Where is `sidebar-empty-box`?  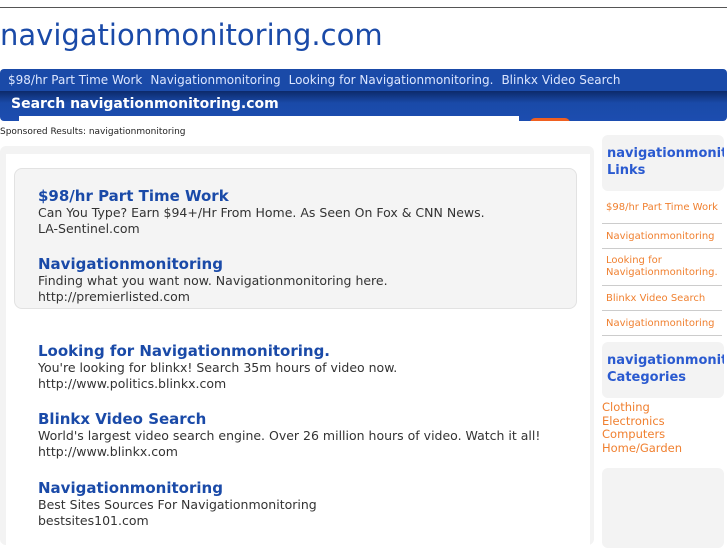 sidebar-empty-box is located at coordinates (663, 508).